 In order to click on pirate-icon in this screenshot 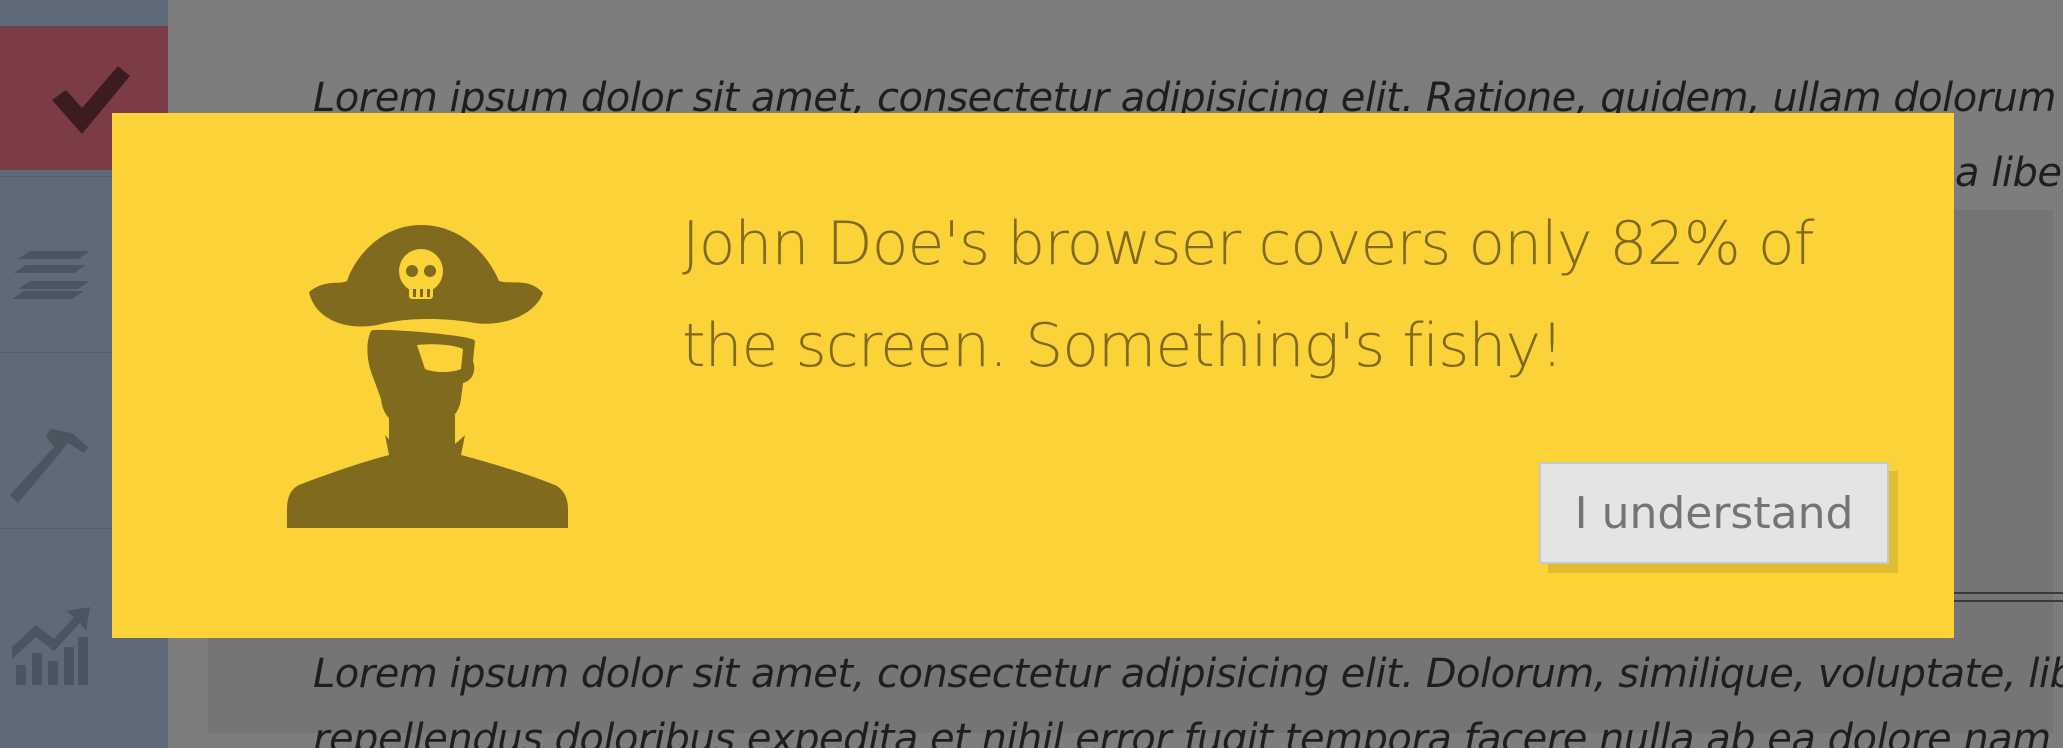, I will do `click(427, 376)`.